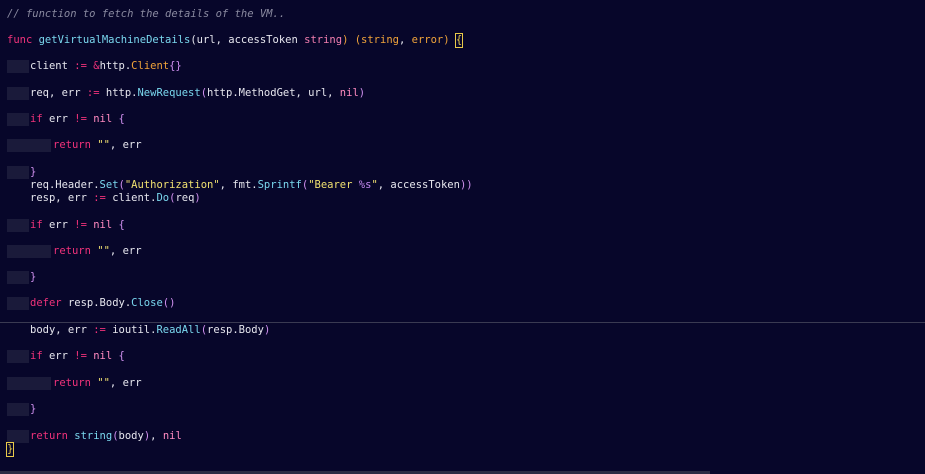 The width and height of the screenshot is (925, 474). I want to click on code-token-fn: NewRequest, so click(169, 93).